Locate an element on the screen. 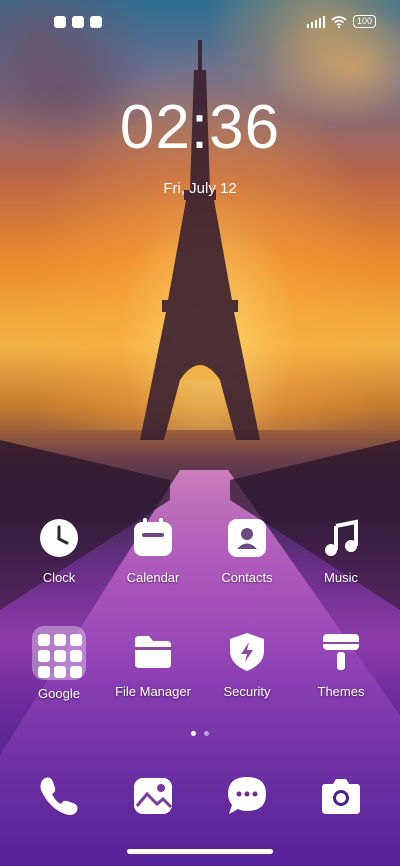 This screenshot has height=866, width=400. dock-camera is located at coordinates (341, 796).